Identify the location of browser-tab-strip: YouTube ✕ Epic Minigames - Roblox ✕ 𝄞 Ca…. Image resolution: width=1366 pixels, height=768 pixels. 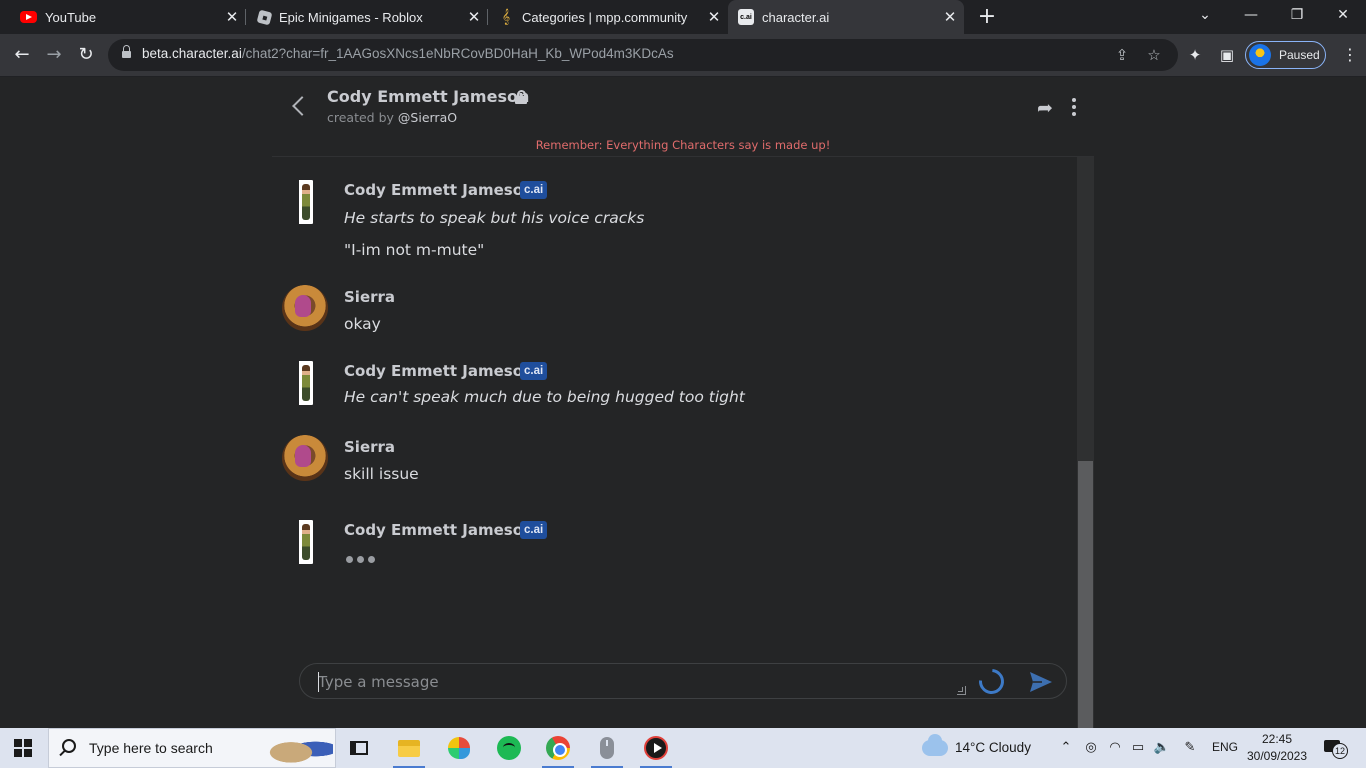
(683, 17).